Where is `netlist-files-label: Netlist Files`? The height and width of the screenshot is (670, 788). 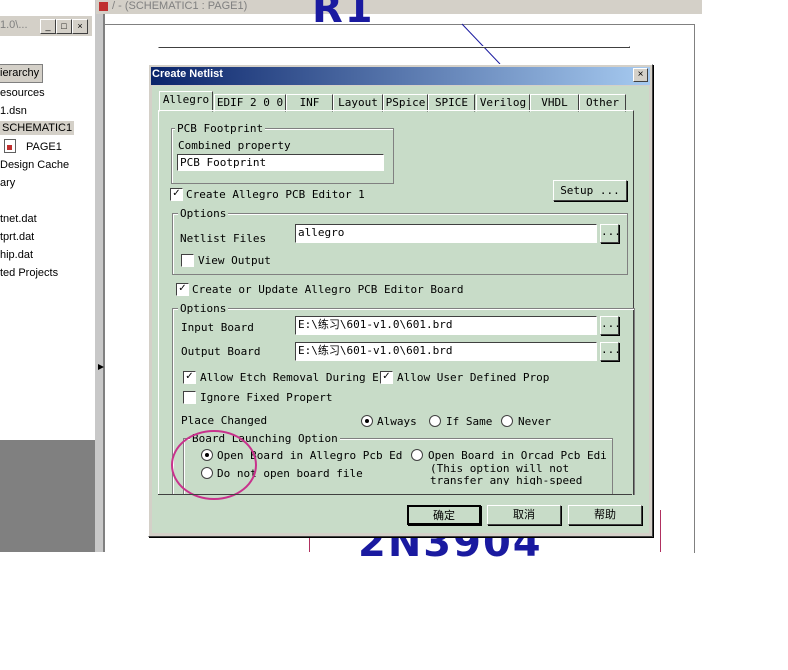
netlist-files-label: Netlist Files is located at coordinates (223, 238).